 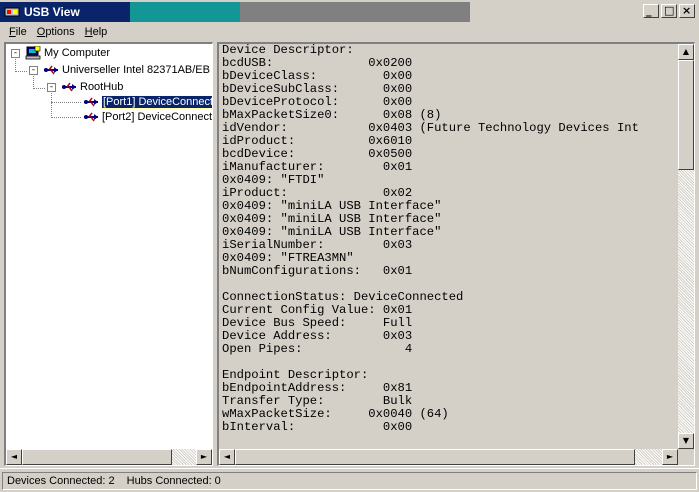 I want to click on tree-node-port2: [Port2] DeviceConnected, so click(x=148, y=117).